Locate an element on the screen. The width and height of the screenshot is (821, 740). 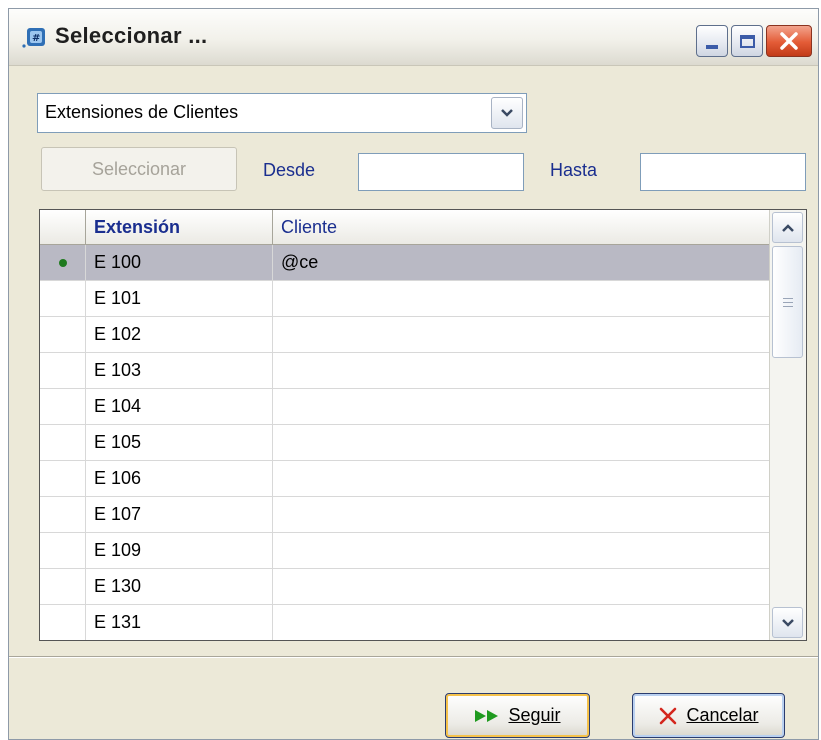
seguir-label: Seguir is located at coordinates (534, 715).